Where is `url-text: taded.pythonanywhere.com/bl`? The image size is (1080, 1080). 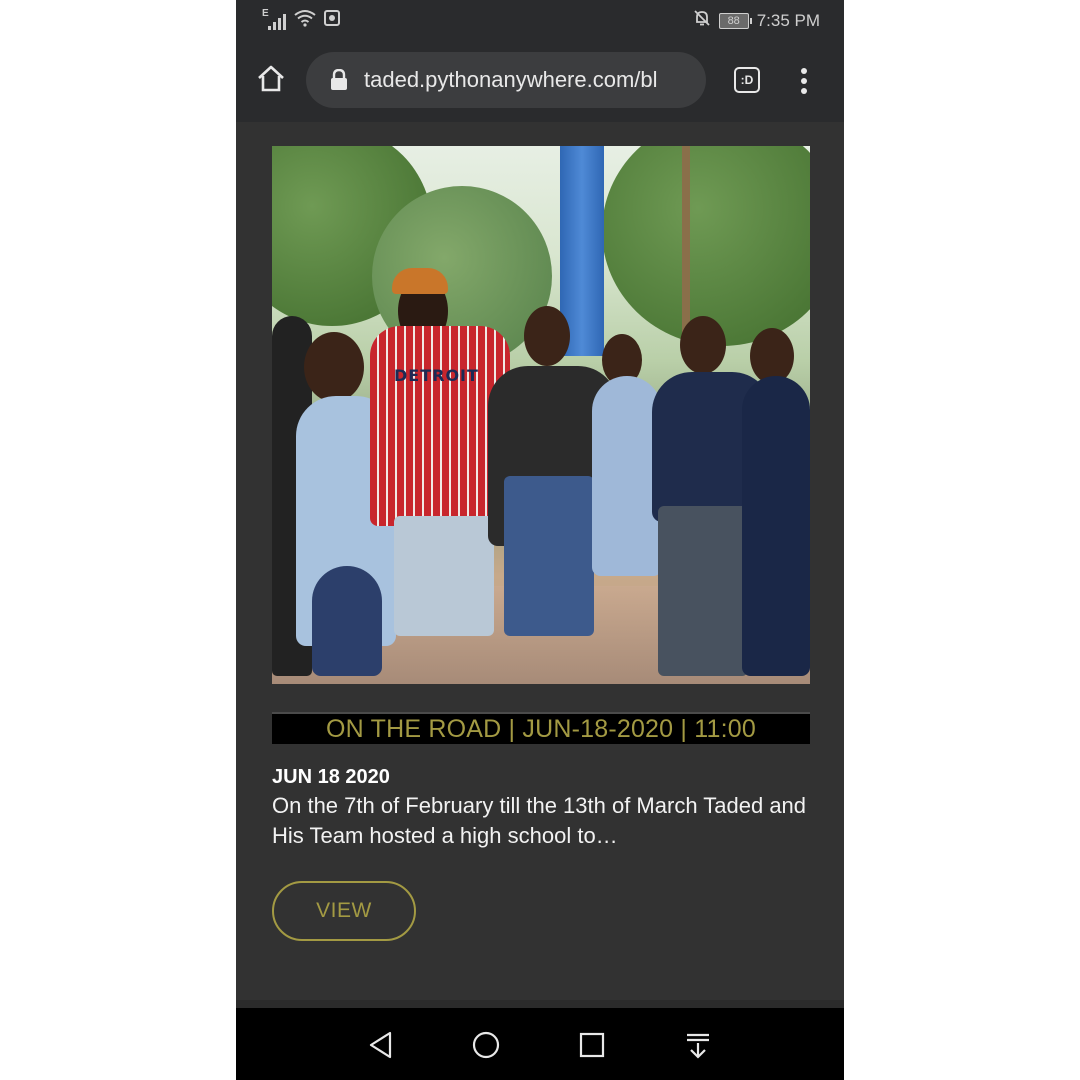 url-text: taded.pythonanywhere.com/bl is located at coordinates (529, 80).